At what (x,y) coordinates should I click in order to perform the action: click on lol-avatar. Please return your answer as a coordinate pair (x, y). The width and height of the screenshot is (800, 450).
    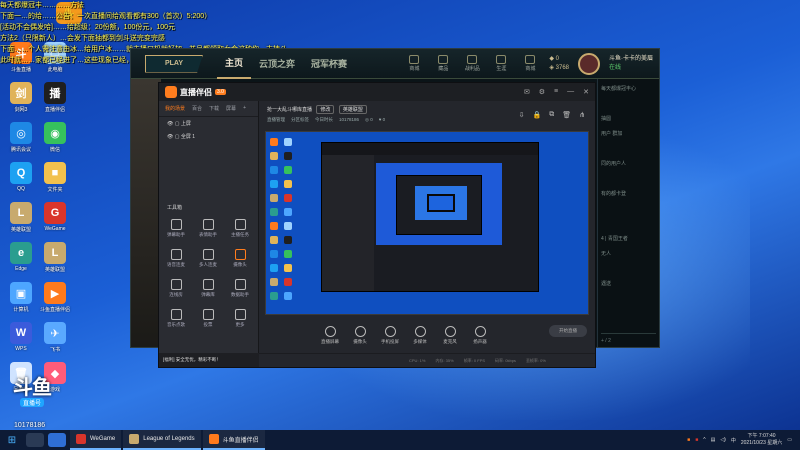
    Looking at the image, I should click on (589, 63).